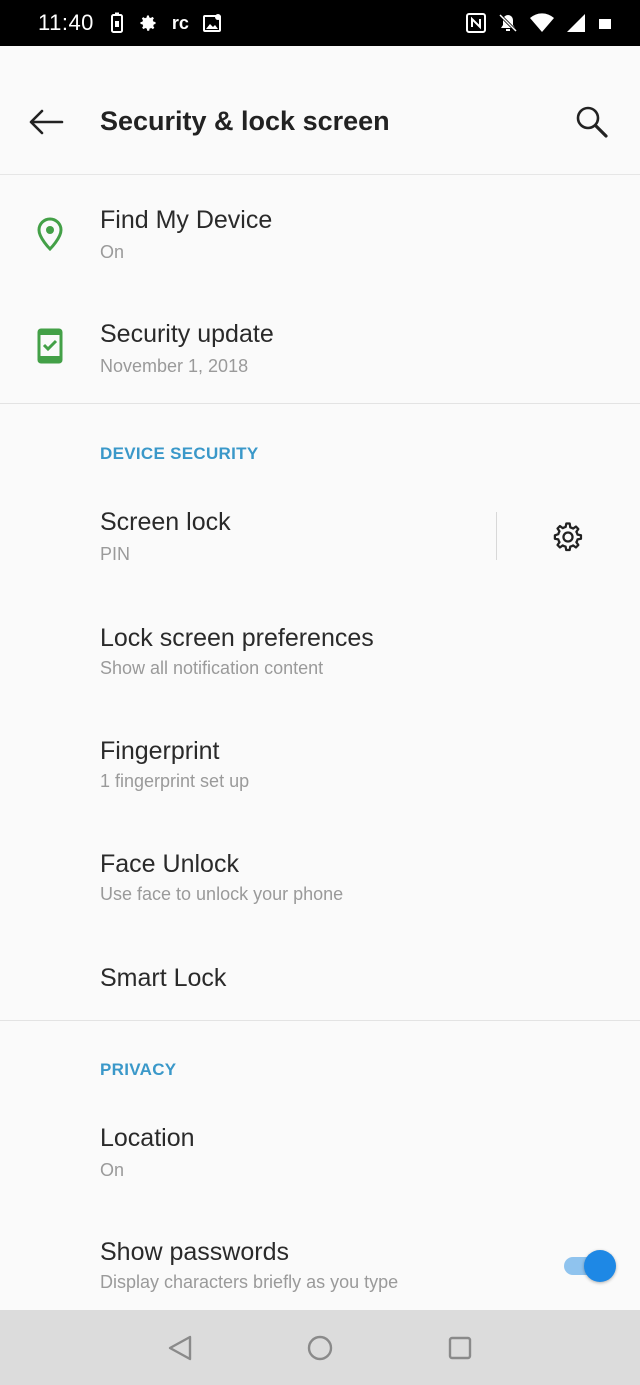  I want to click on list-item-subtitle: Use face to unlock your phone, so click(222, 894).